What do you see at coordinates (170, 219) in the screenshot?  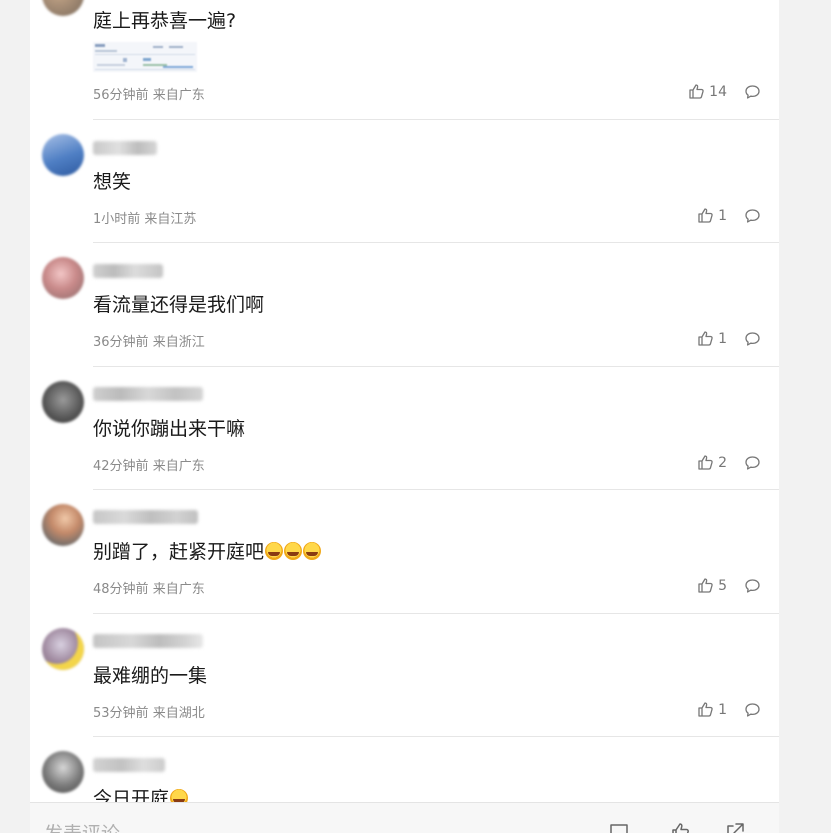 I see `comment-location: 来自江苏` at bounding box center [170, 219].